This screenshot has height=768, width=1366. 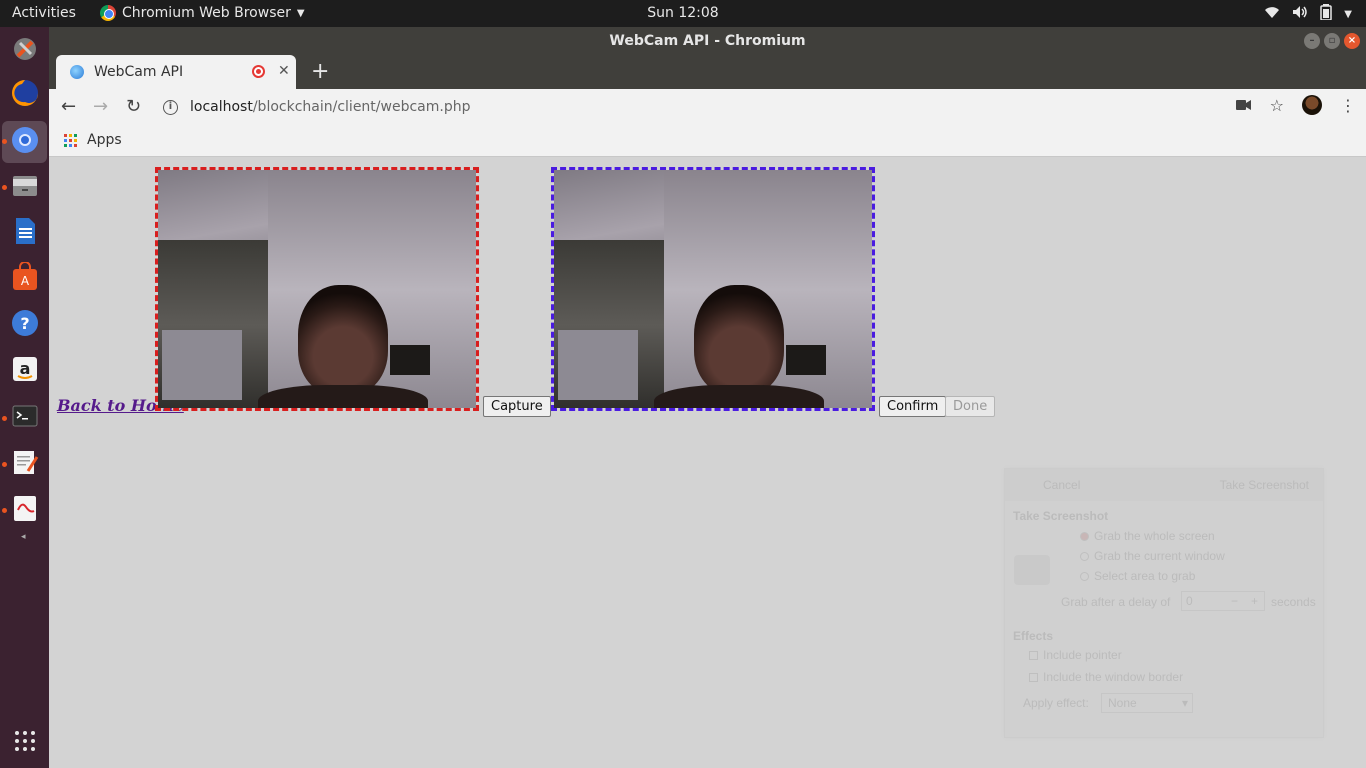 What do you see at coordinates (1032, 570) in the screenshot?
I see `camera-icon` at bounding box center [1032, 570].